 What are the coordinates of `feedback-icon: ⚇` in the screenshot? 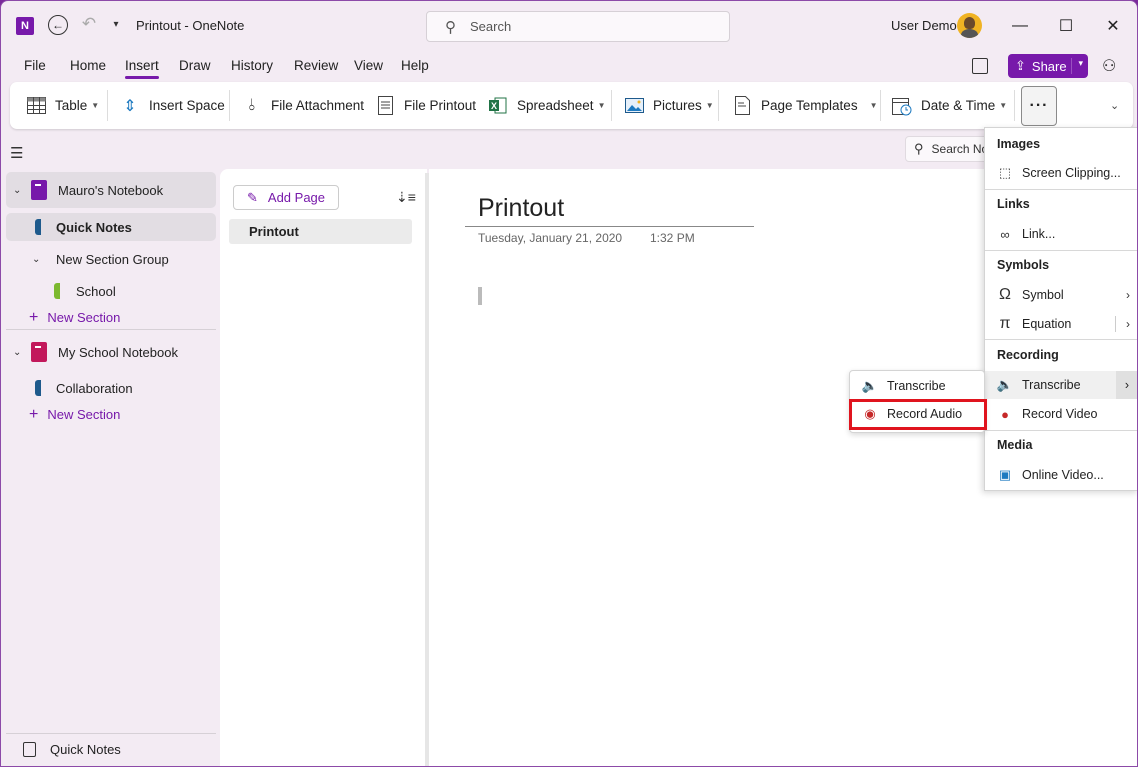 It's located at (1109, 66).